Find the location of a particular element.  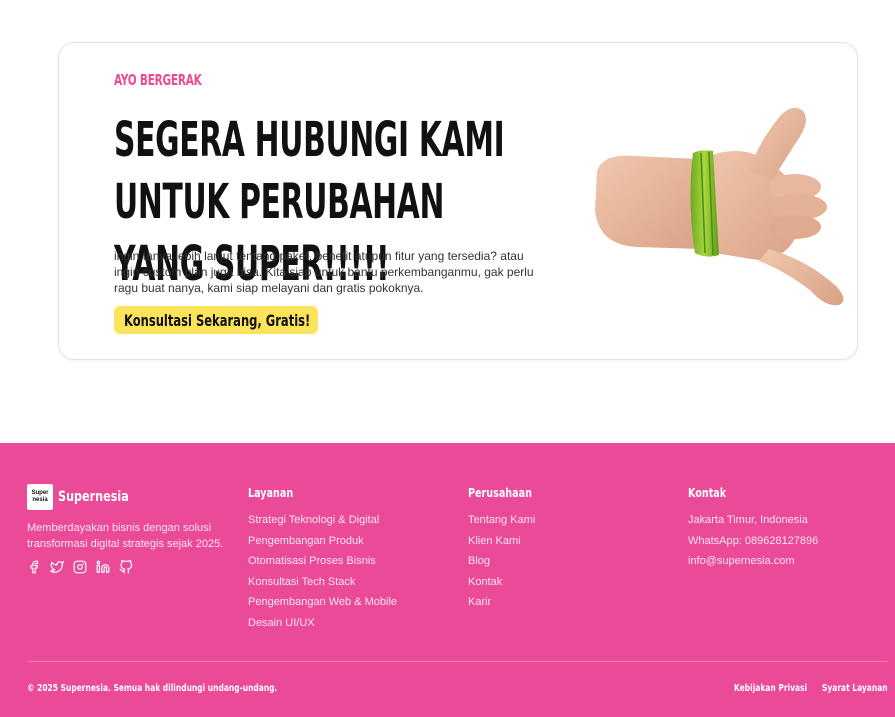

footer-column-title: Perusahaan is located at coordinates (500, 493).